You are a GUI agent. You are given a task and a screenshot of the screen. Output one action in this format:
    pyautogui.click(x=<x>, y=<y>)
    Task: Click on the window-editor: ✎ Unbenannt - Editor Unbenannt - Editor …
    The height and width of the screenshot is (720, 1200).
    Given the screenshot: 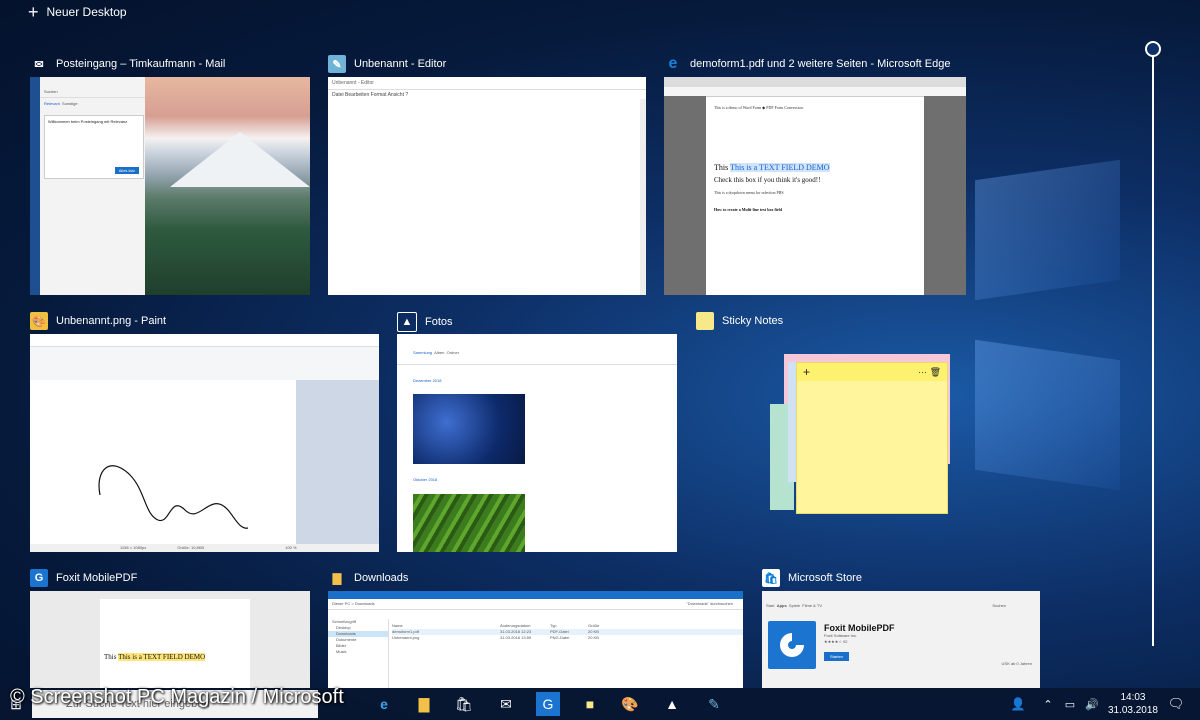 What is the action you would take?
    pyautogui.click(x=487, y=175)
    